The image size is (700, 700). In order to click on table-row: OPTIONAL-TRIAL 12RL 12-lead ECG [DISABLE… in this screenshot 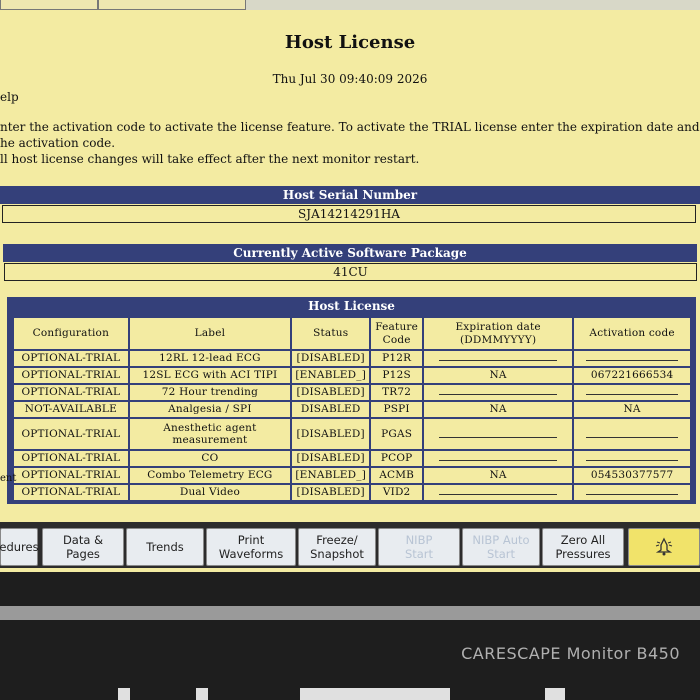, I will do `click(352, 358)`.